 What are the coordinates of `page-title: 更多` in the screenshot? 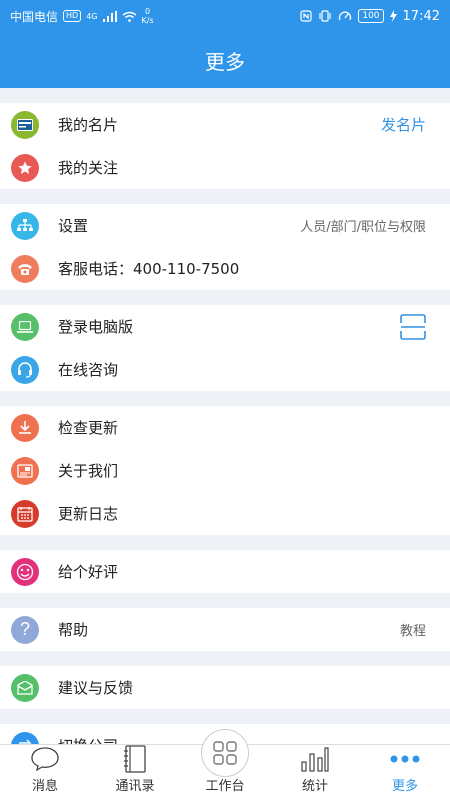 It's located at (225, 61).